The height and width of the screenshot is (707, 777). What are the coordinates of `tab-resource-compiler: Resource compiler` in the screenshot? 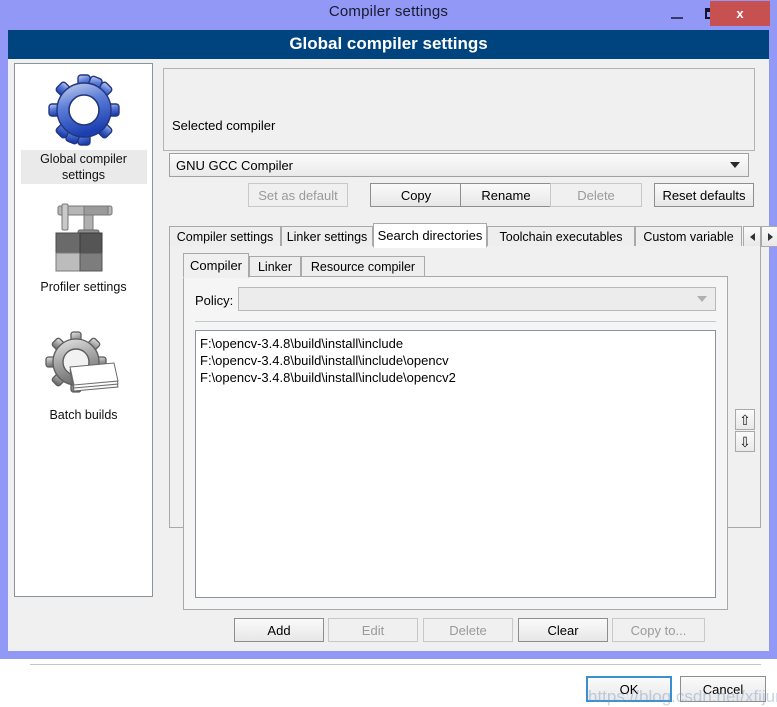 It's located at (363, 266).